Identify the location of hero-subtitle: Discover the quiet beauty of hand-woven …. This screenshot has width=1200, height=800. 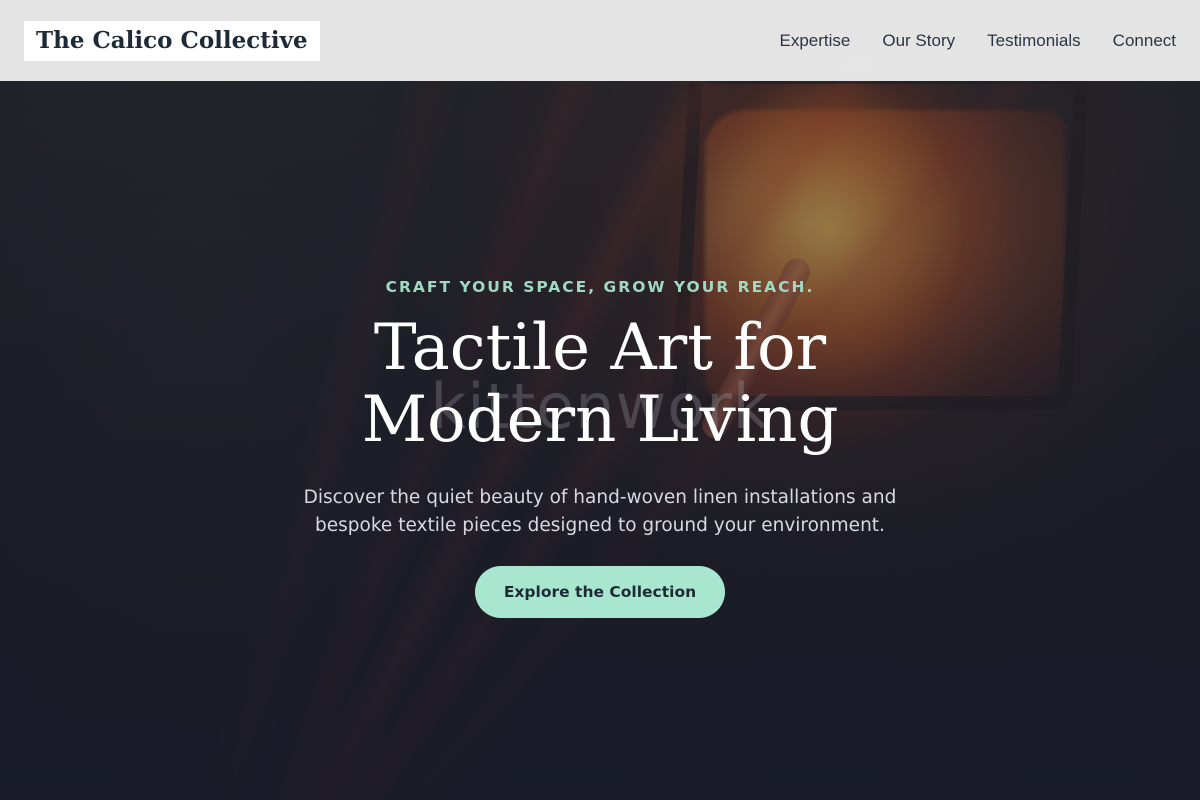
(600, 511).